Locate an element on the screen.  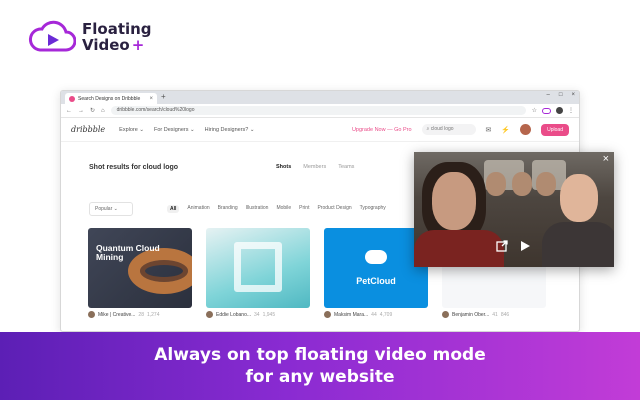
card-meta: Benjamin Ober... 41 846 is located at coordinates (475, 314).